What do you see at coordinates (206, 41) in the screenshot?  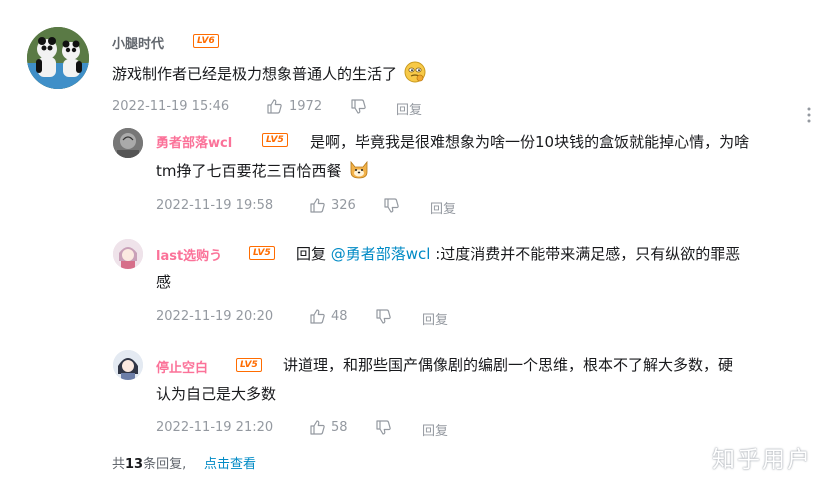 I see `level-badge: LV6` at bounding box center [206, 41].